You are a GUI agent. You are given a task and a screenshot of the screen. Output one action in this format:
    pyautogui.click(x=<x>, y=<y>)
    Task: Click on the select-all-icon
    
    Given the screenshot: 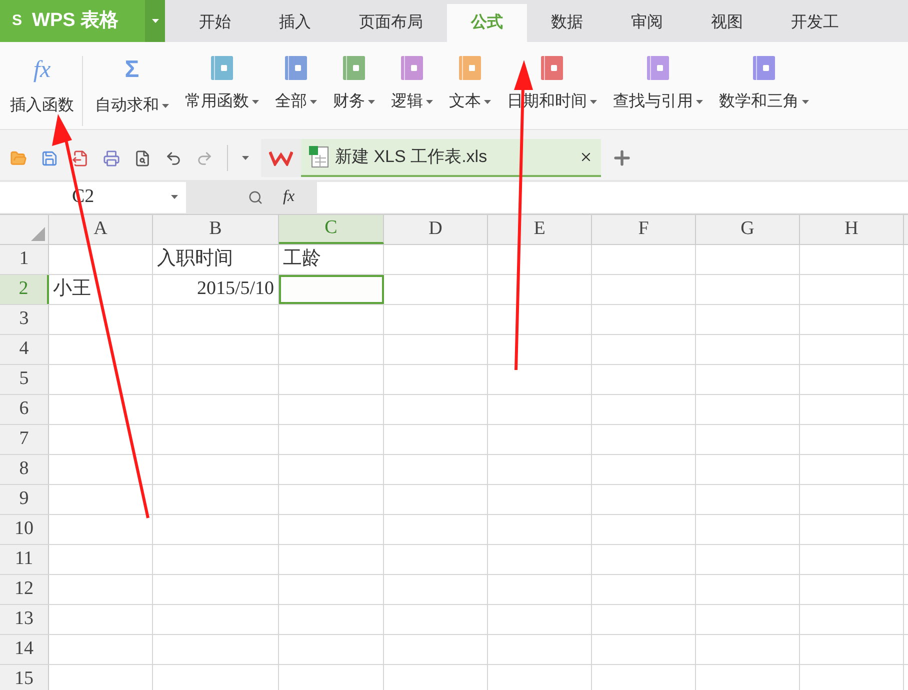 What is the action you would take?
    pyautogui.click(x=38, y=234)
    